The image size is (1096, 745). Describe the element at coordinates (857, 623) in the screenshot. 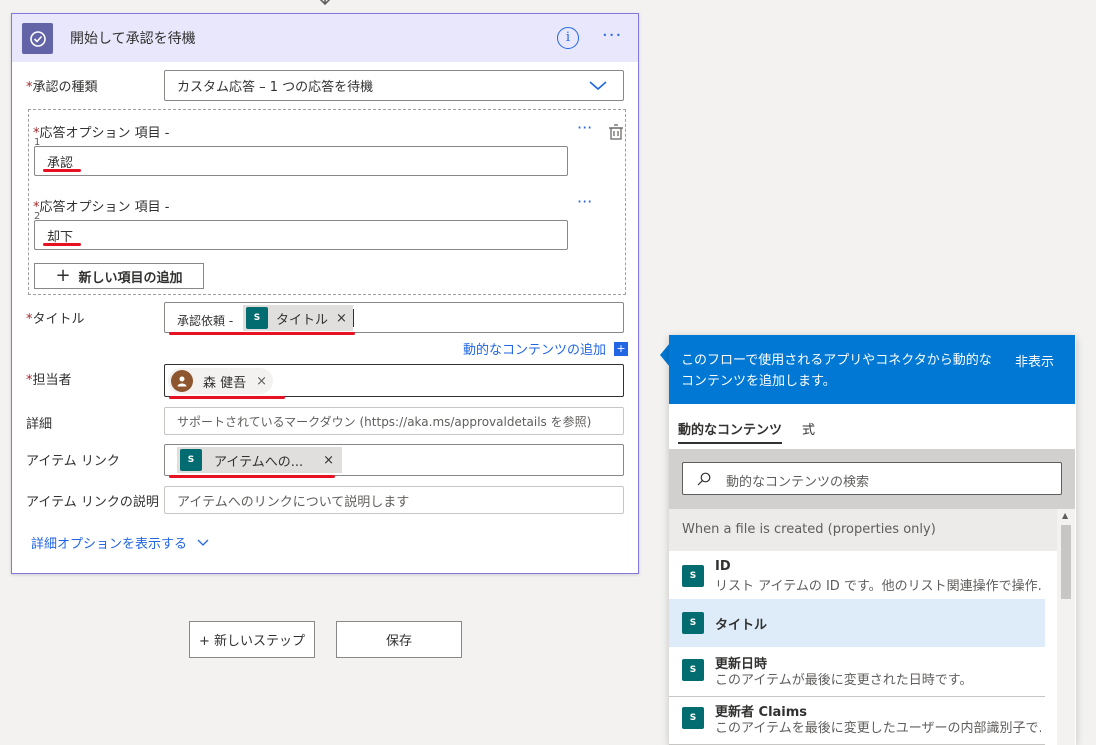

I see `dynamic-item-title: S タイトル` at that location.